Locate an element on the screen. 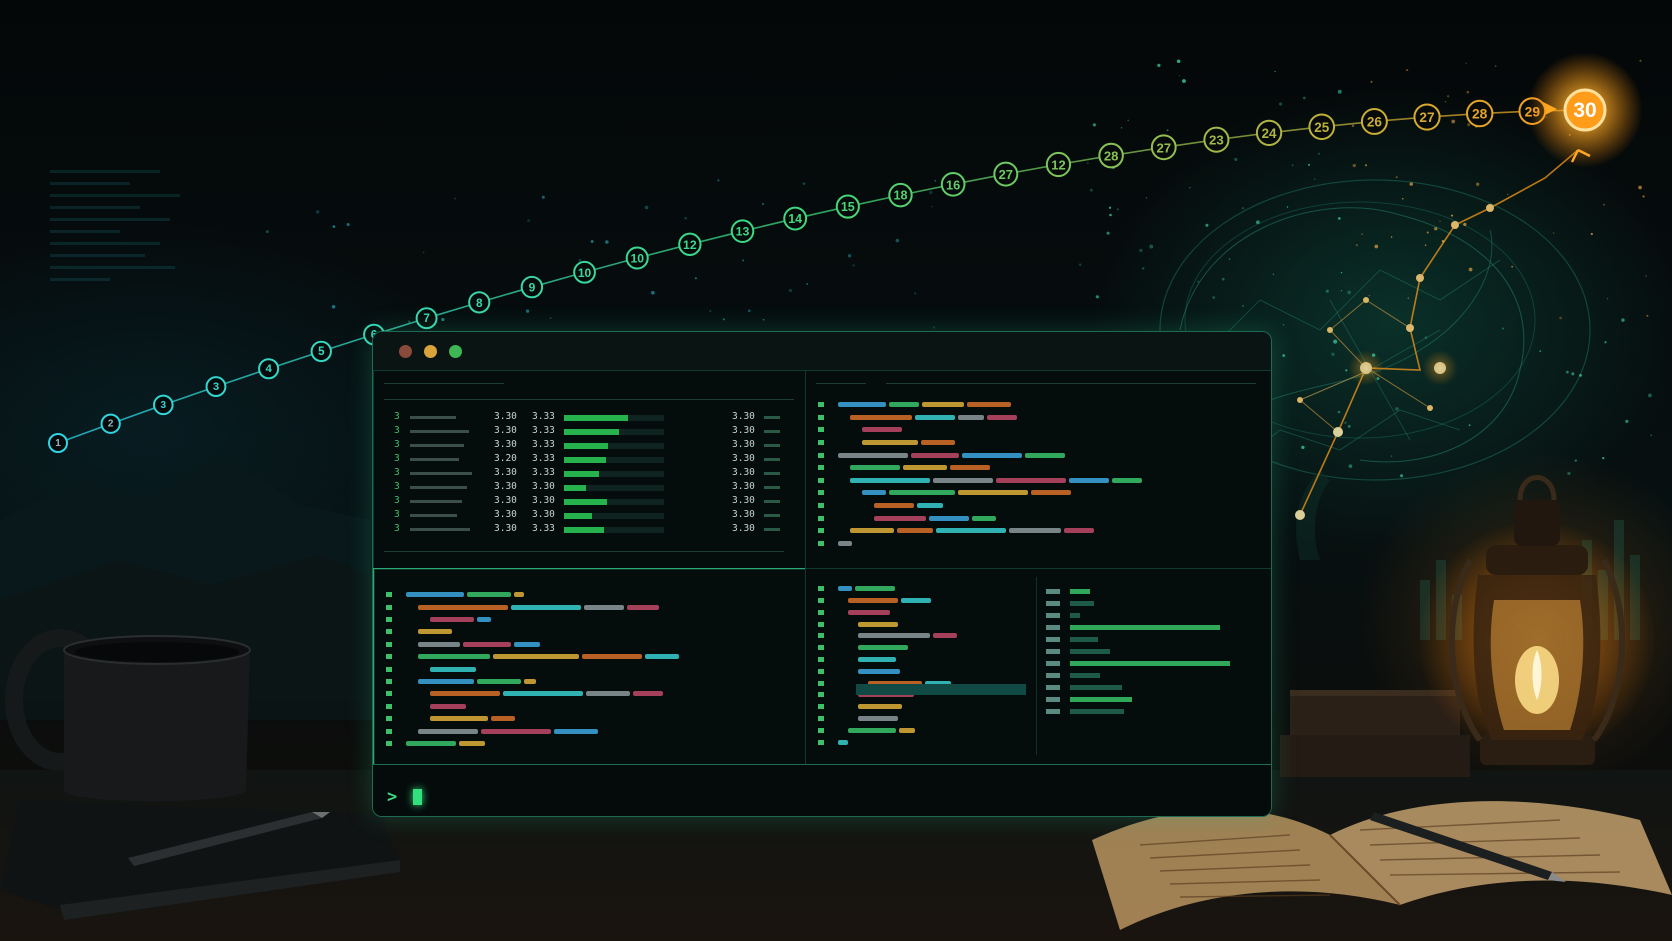 The height and width of the screenshot is (941, 1672). minimize-button is located at coordinates (430, 351).